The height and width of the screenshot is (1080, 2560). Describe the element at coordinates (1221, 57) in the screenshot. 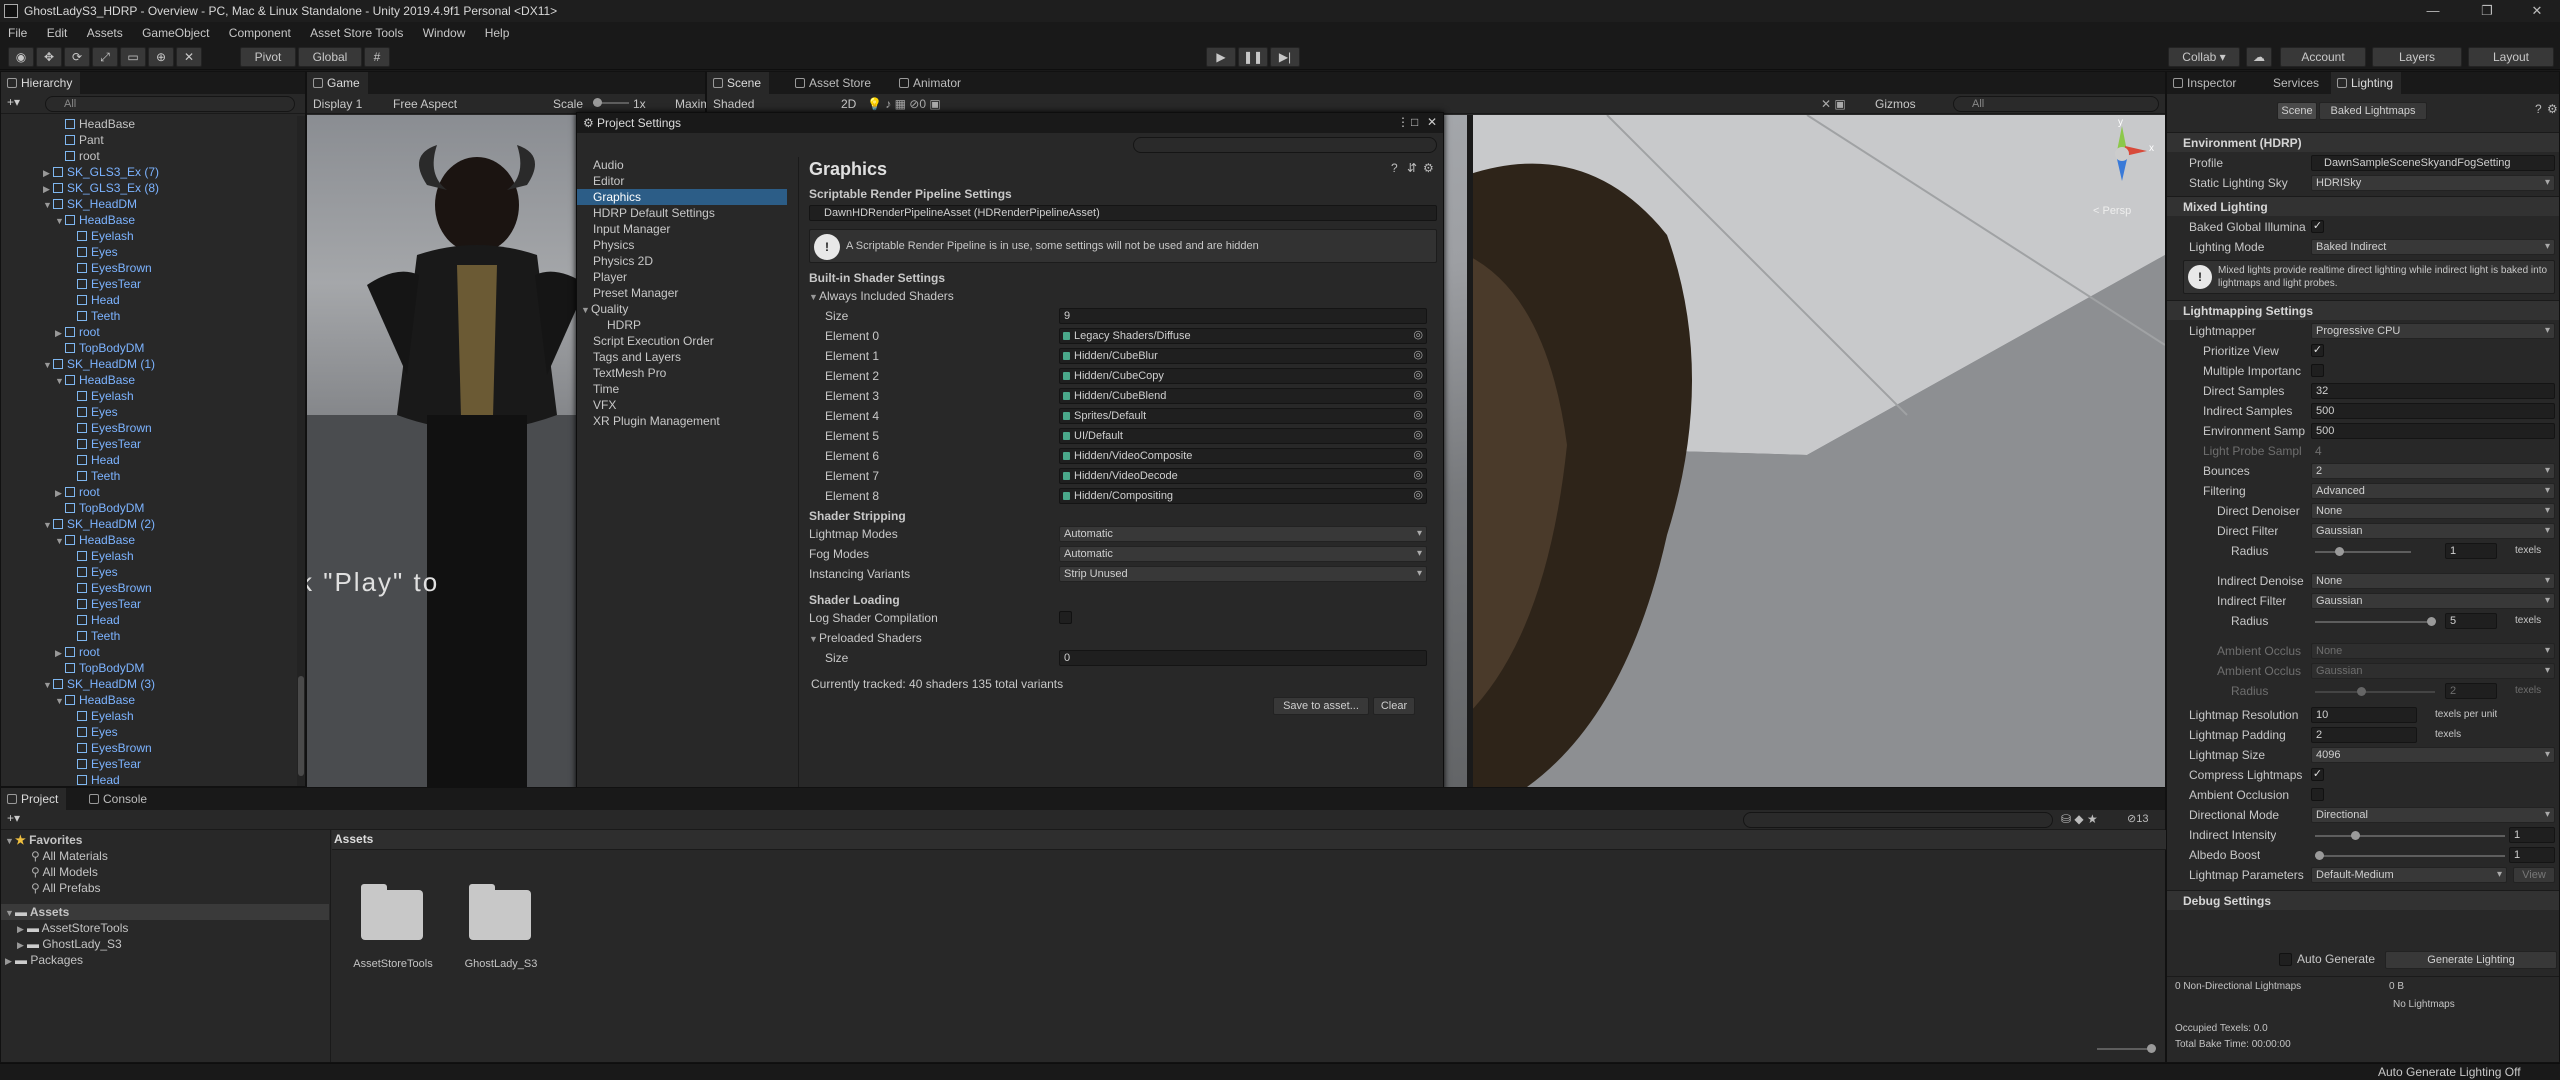

I see `play-button: ▶` at that location.